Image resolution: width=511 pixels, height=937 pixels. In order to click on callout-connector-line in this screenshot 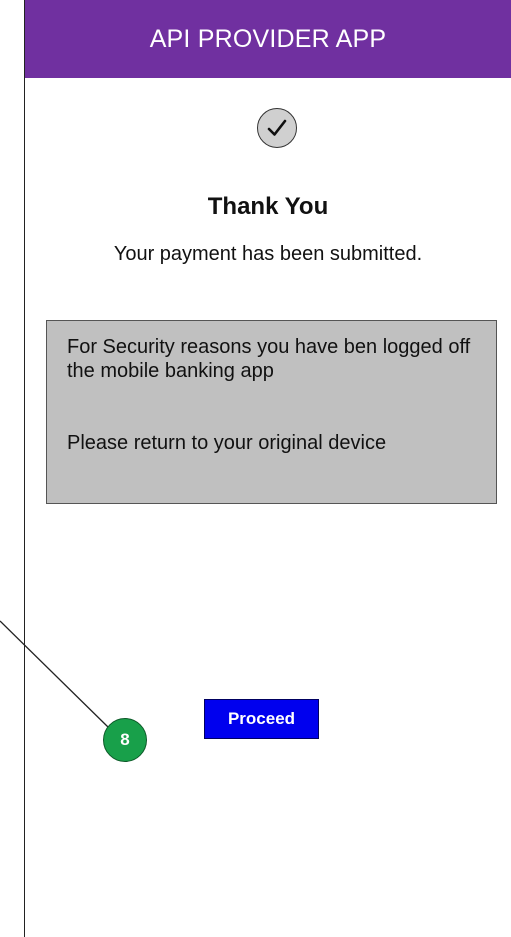, I will do `click(54, 674)`.